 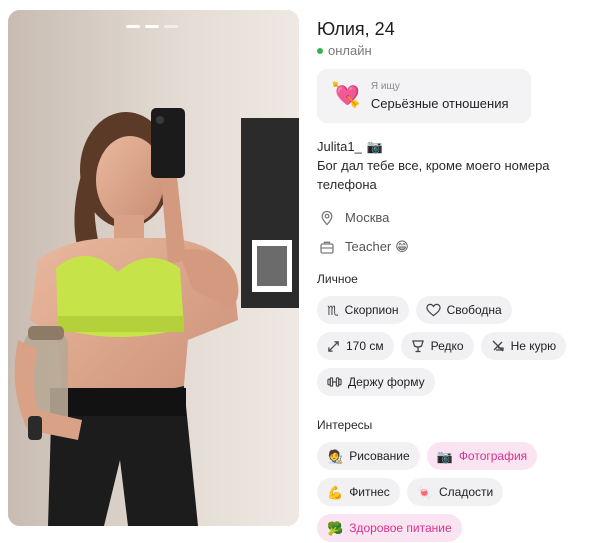 I want to click on briefcase-icon, so click(x=327, y=247).